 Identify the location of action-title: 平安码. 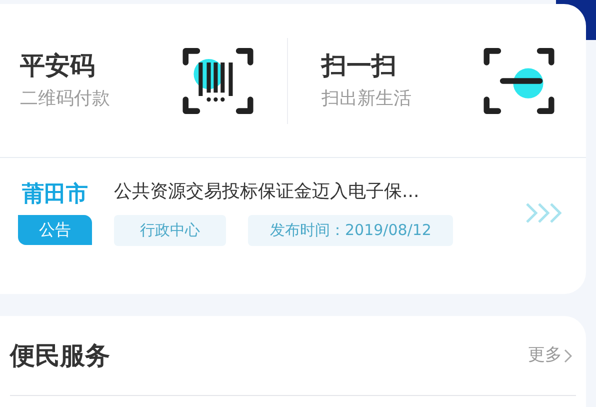
(65, 65).